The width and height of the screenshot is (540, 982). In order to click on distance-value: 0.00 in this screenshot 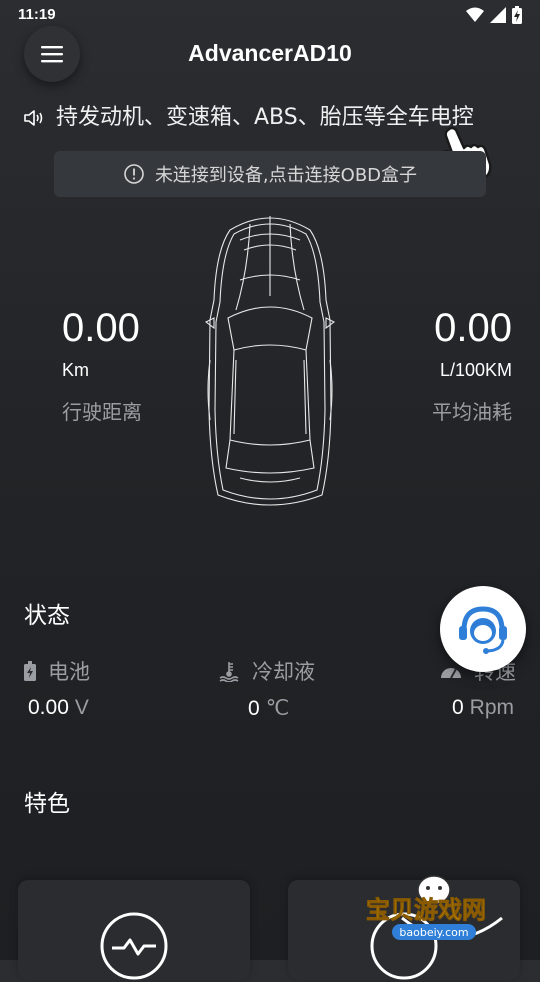, I will do `click(101, 328)`.